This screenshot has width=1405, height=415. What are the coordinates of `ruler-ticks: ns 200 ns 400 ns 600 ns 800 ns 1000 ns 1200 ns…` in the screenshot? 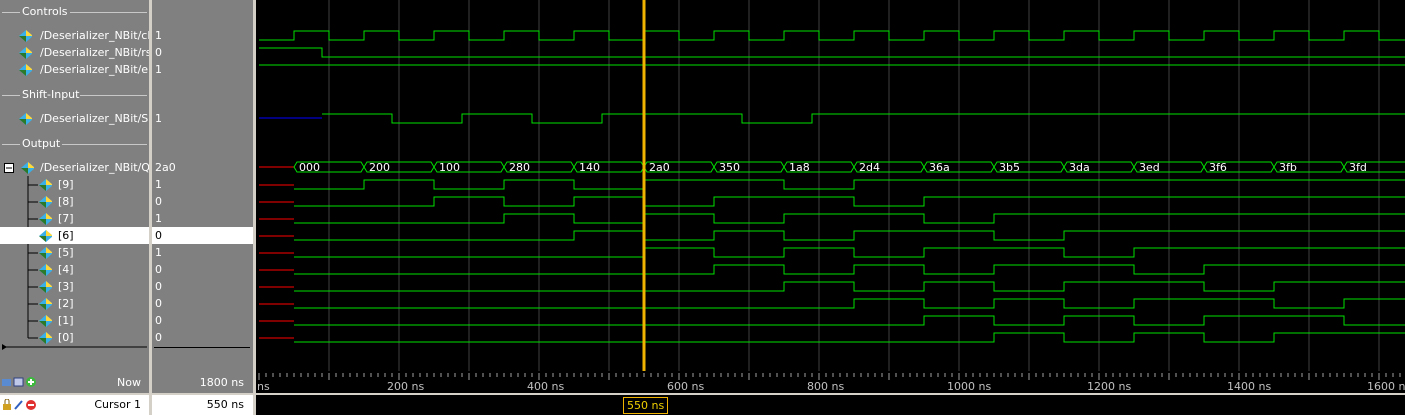 It's located at (831, 383).